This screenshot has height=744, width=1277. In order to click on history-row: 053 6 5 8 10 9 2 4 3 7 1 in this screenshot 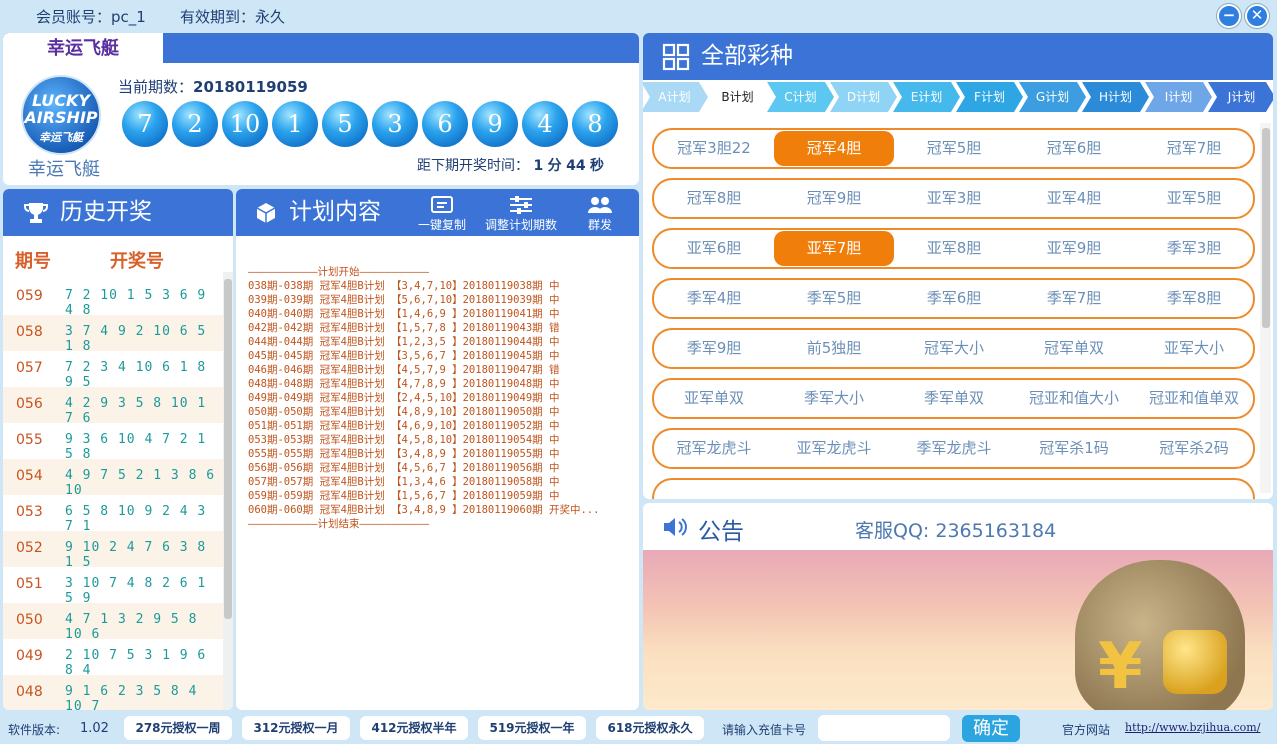, I will do `click(113, 514)`.